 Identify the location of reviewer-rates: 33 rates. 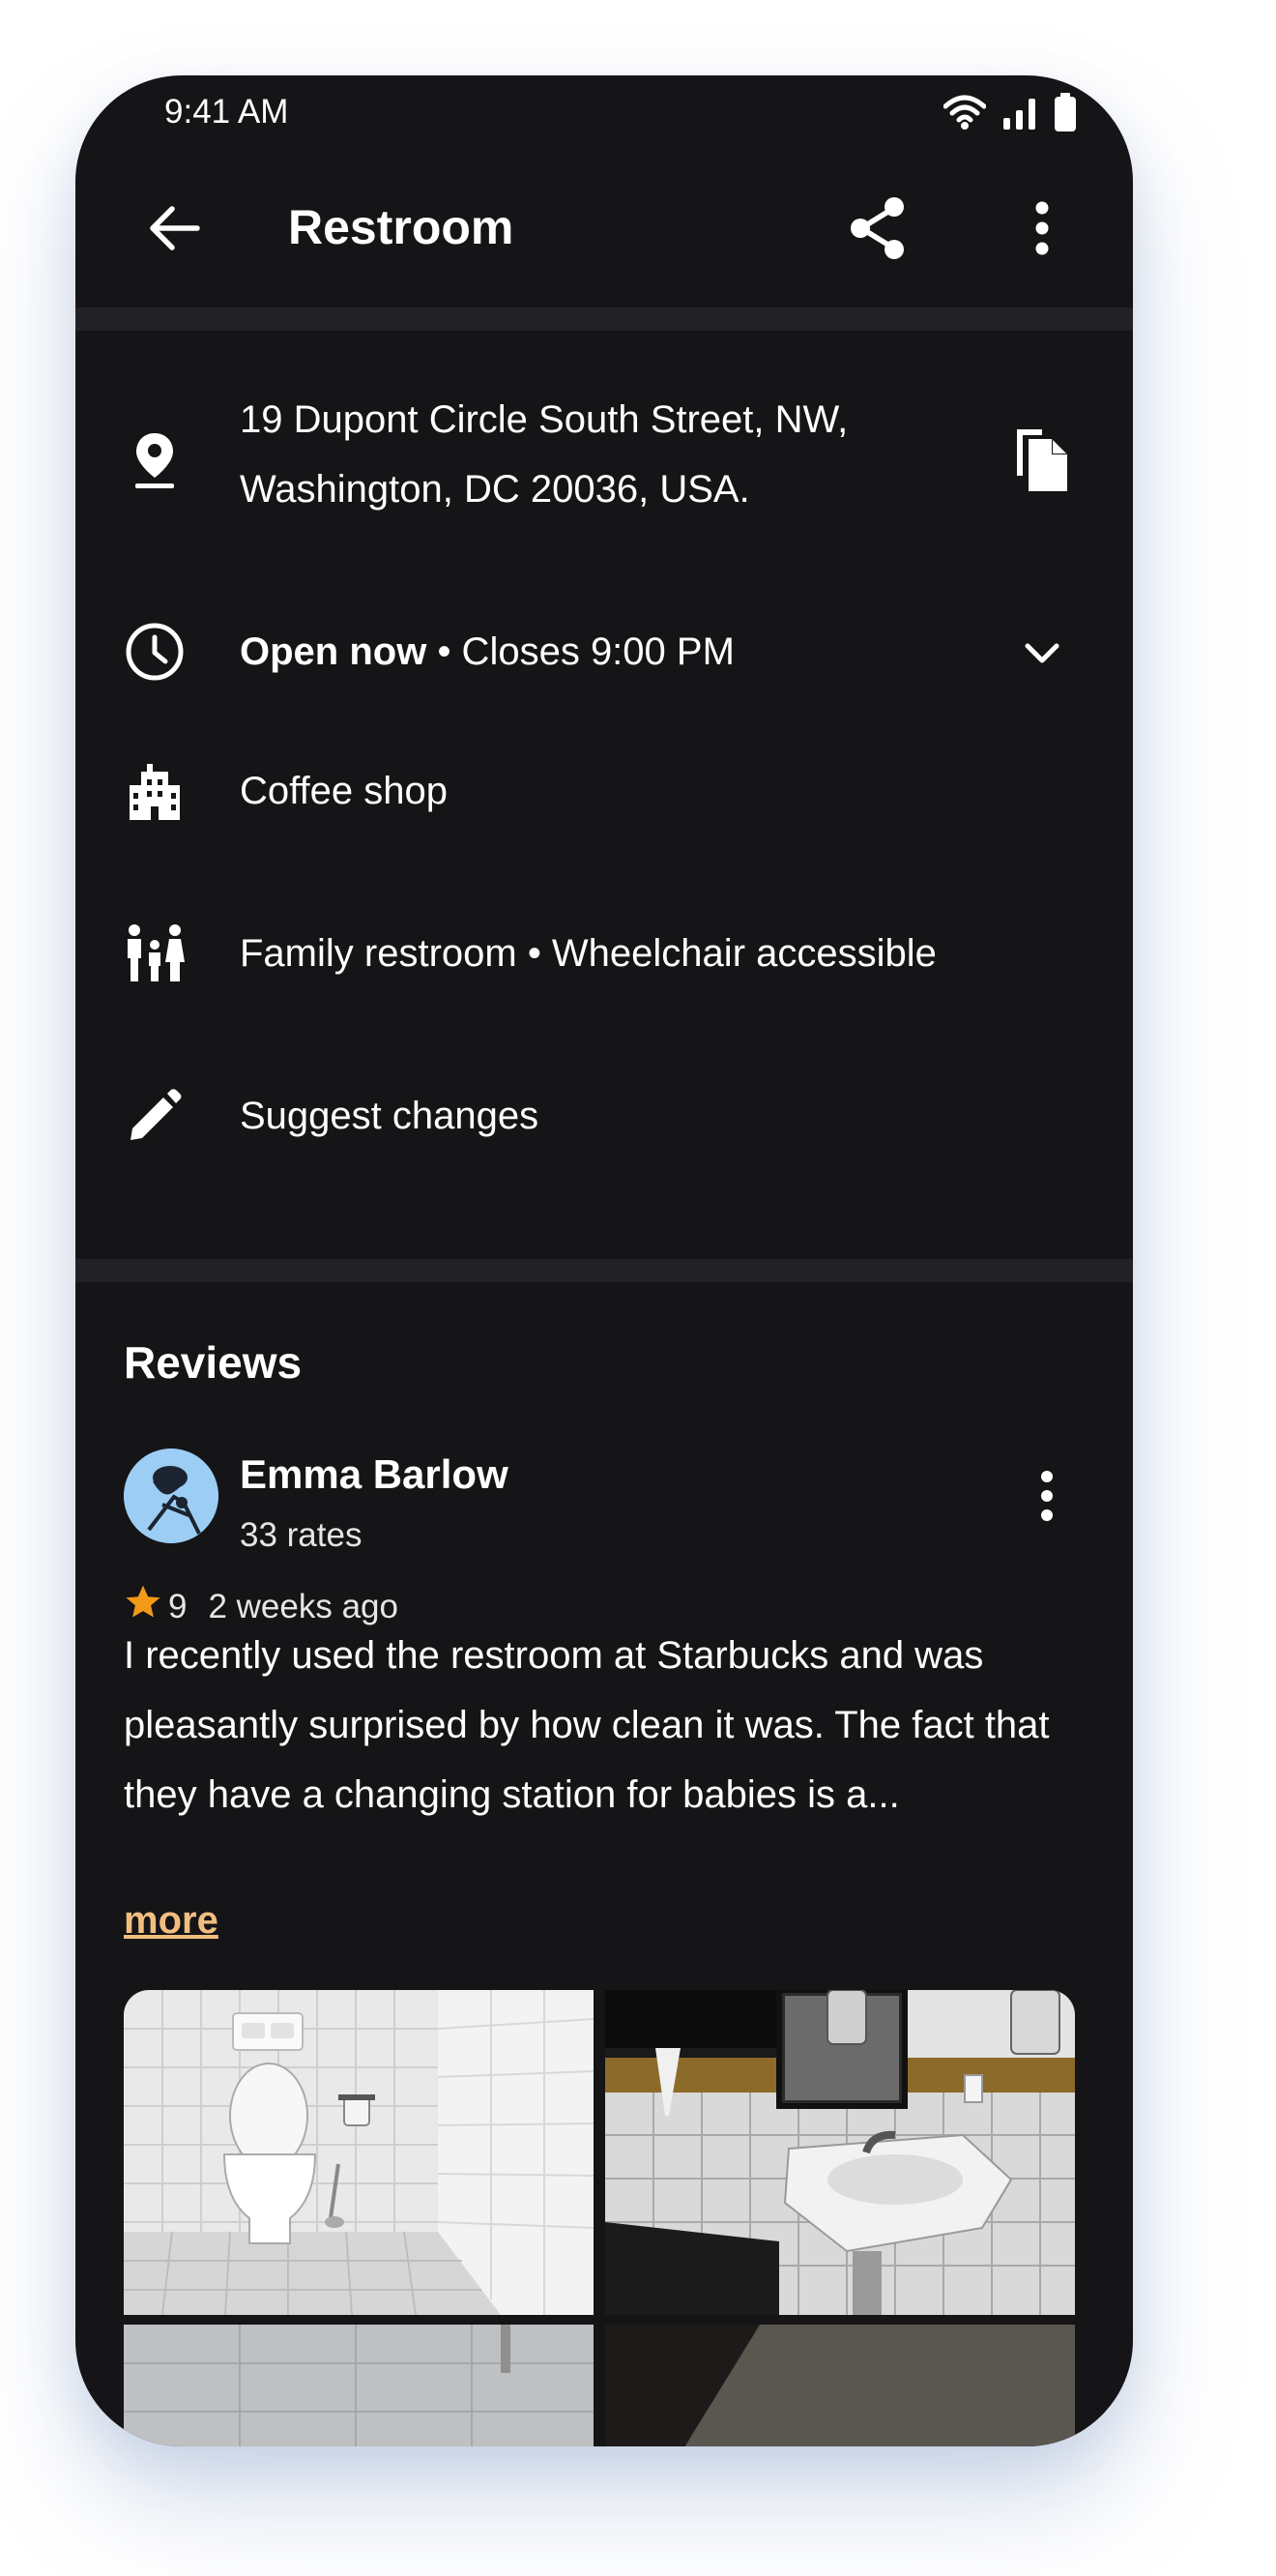
(301, 1535).